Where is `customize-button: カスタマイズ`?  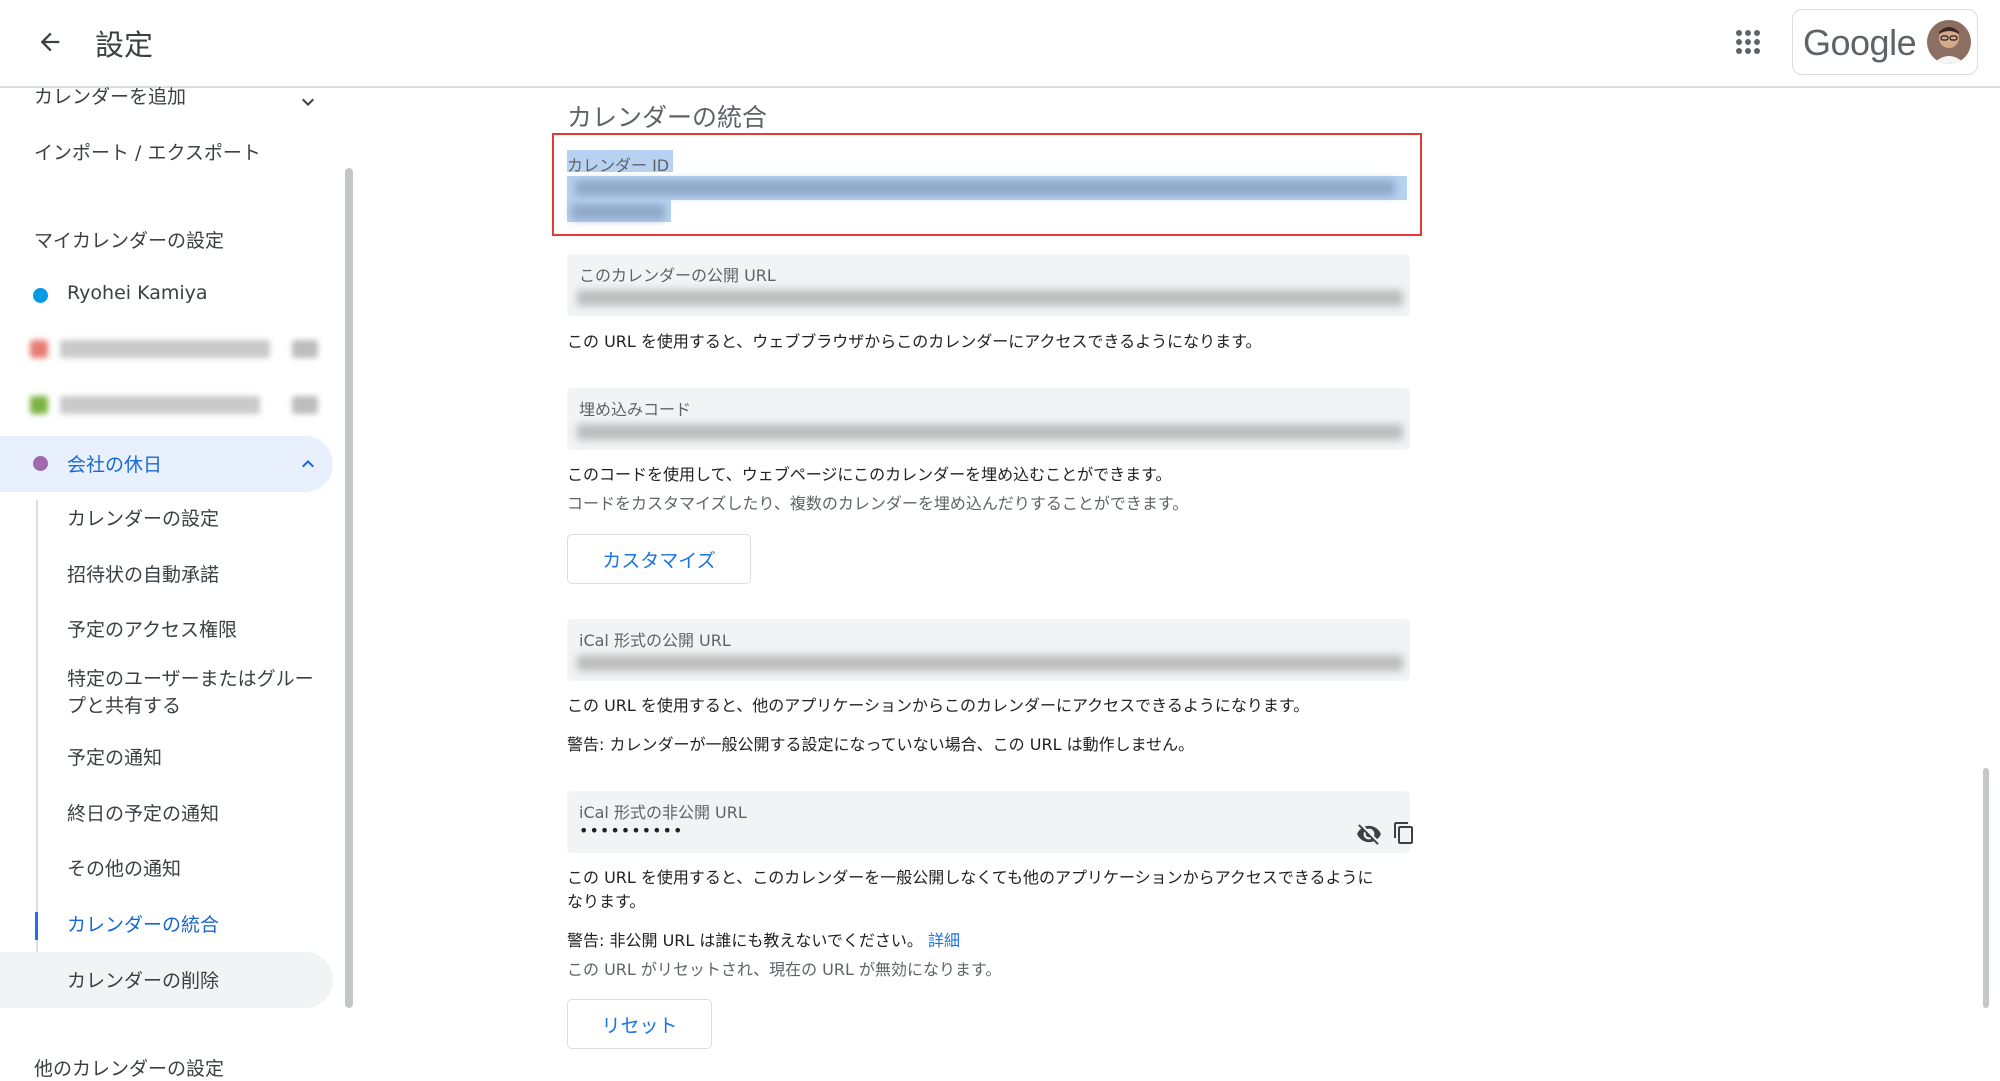 customize-button: カスタマイズ is located at coordinates (659, 559).